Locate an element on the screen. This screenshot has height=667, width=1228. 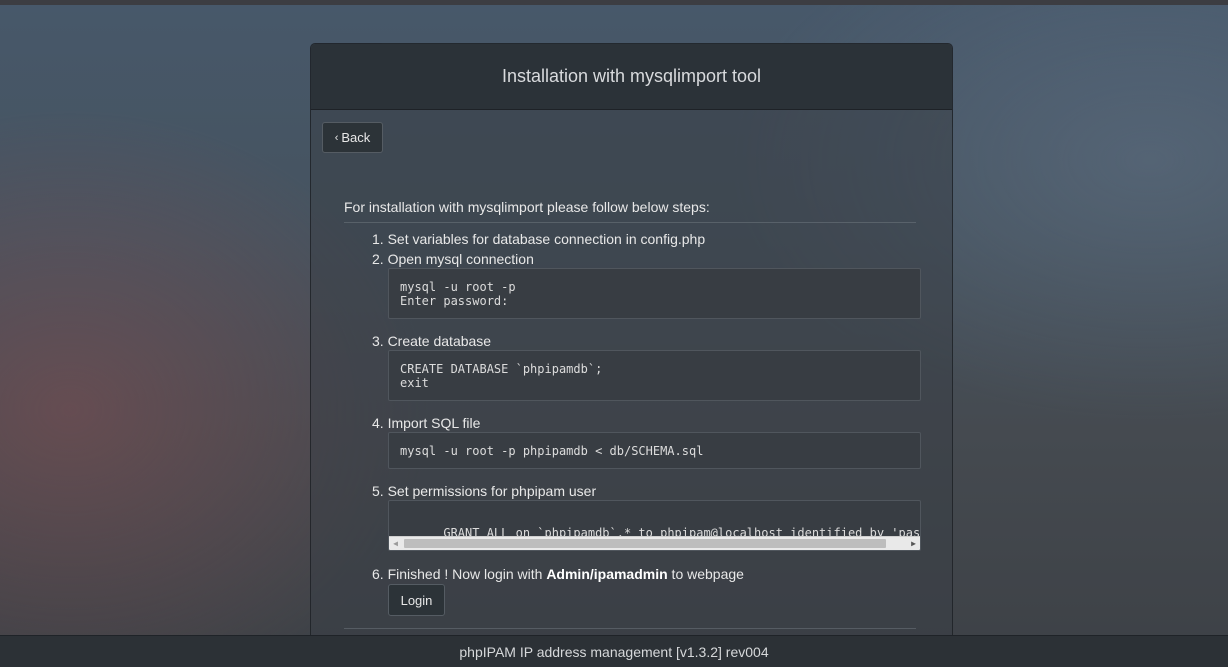
step-5-label: 5. Set permissions for phpipam user is located at coordinates (484, 491).